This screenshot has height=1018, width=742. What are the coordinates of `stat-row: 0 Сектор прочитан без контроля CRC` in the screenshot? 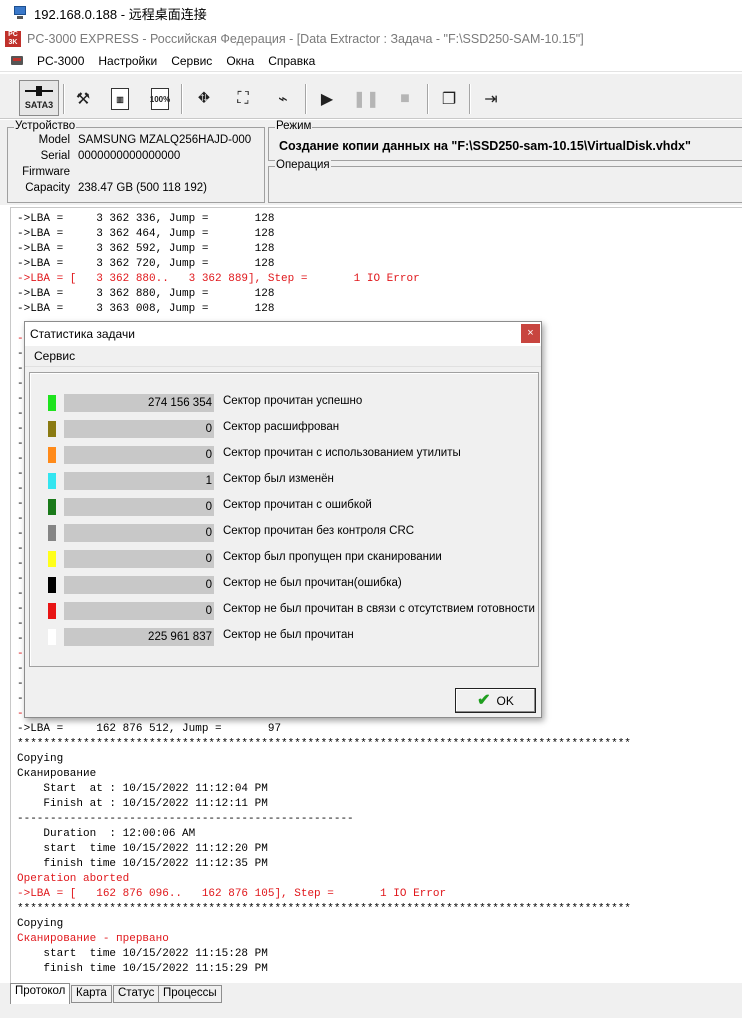 It's located at (289, 533).